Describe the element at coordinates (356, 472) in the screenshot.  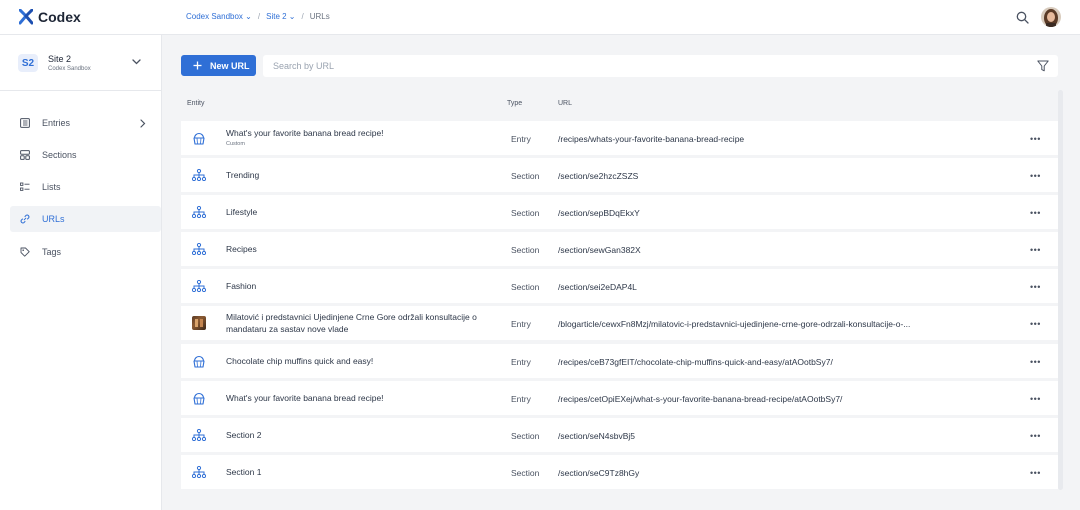
I see `entity-name: Section 1` at that location.